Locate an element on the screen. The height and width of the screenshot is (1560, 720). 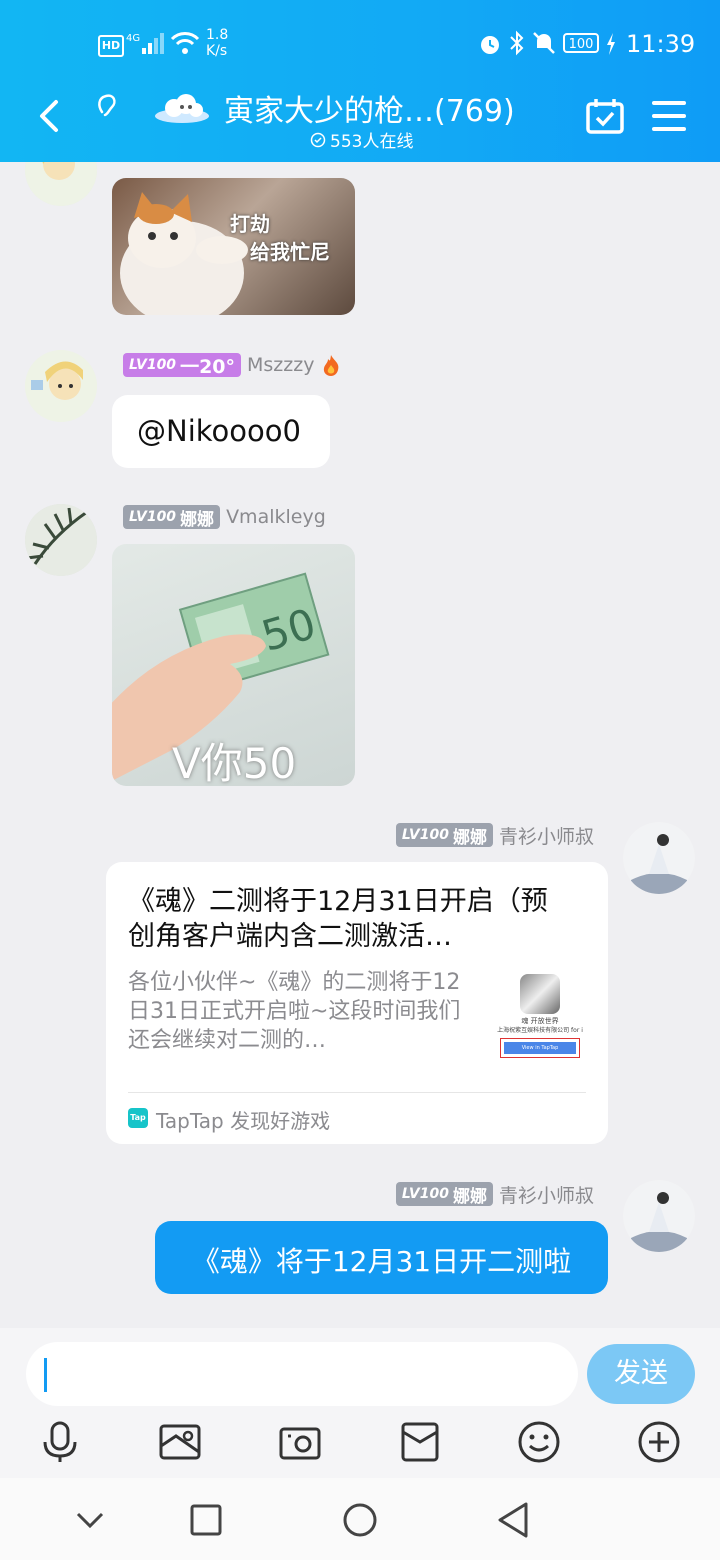
sender-name: Mszzzy is located at coordinates (280, 365).